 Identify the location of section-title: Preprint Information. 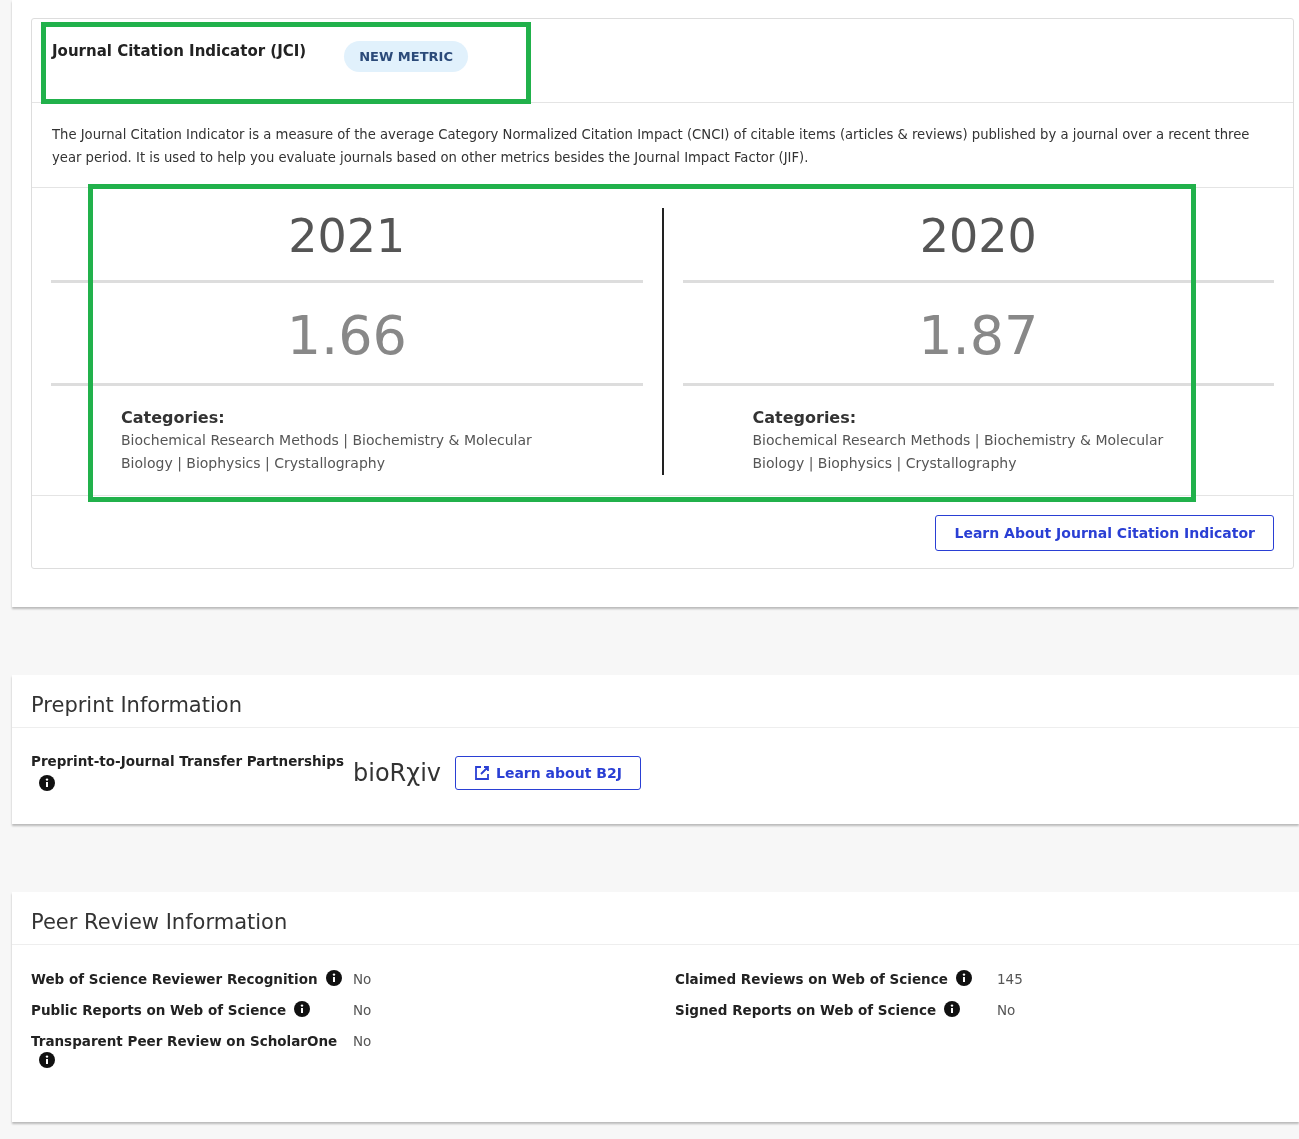
(655, 701).